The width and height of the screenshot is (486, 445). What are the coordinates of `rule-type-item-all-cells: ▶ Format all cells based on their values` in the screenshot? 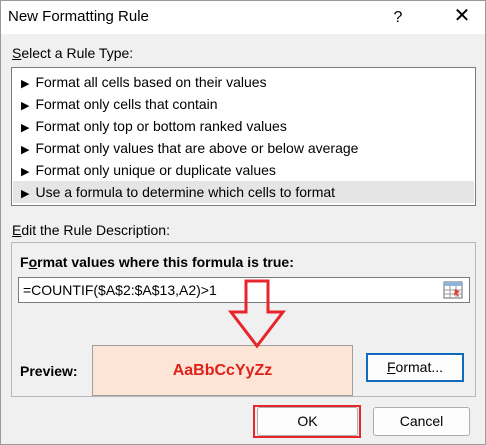 It's located at (243, 82).